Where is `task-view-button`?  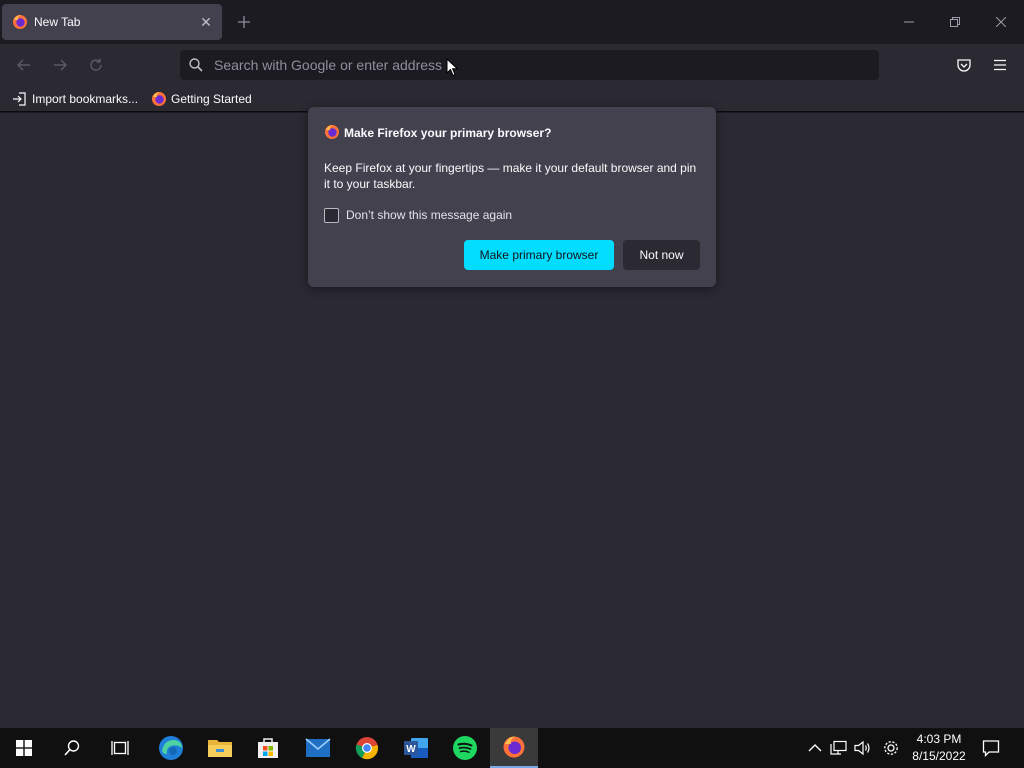 task-view-button is located at coordinates (120, 748).